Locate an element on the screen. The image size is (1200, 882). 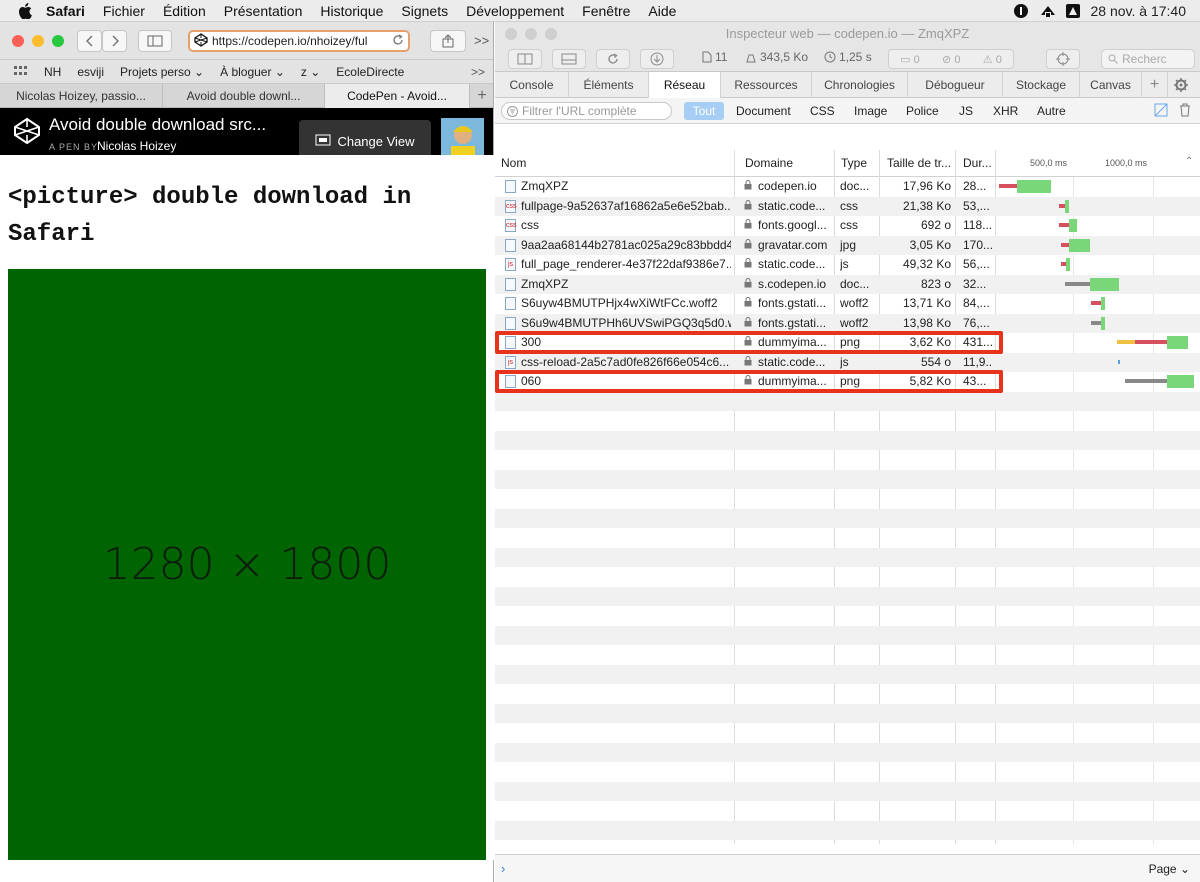
new-tab-button: + is located at coordinates (482, 96).